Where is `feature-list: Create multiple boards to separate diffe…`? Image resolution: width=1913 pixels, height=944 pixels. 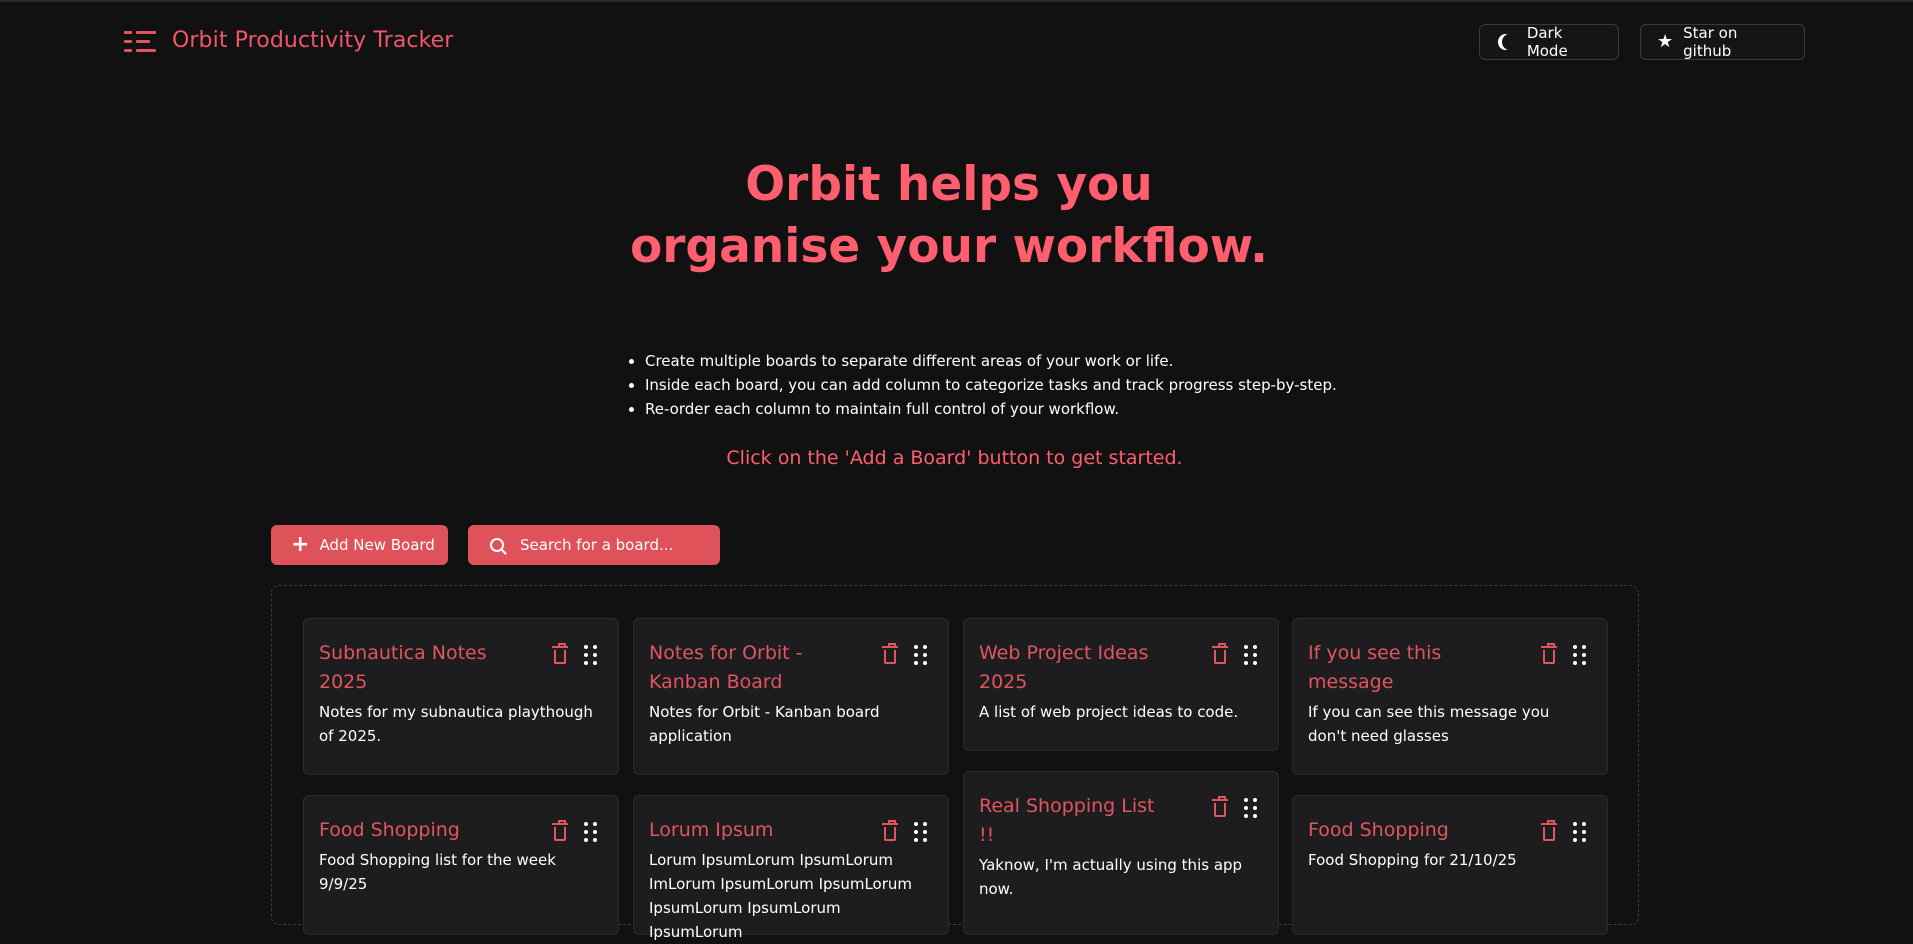 feature-list: Create multiple boards to separate diffe… is located at coordinates (979, 385).